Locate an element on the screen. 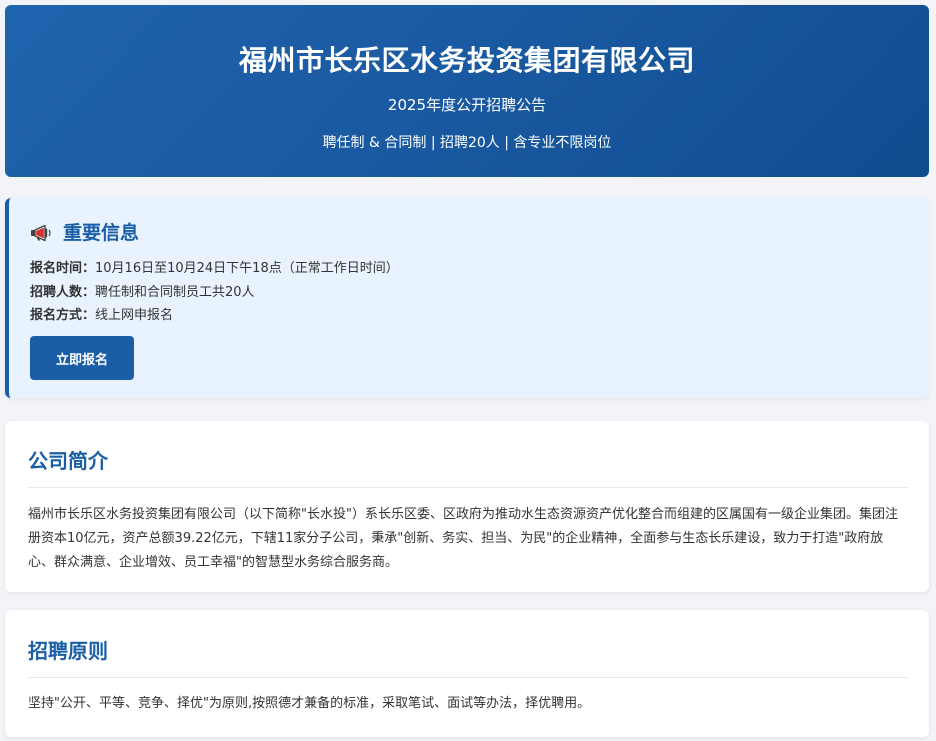 This screenshot has width=936, height=741. info-label: 报名时间： is located at coordinates (63, 268).